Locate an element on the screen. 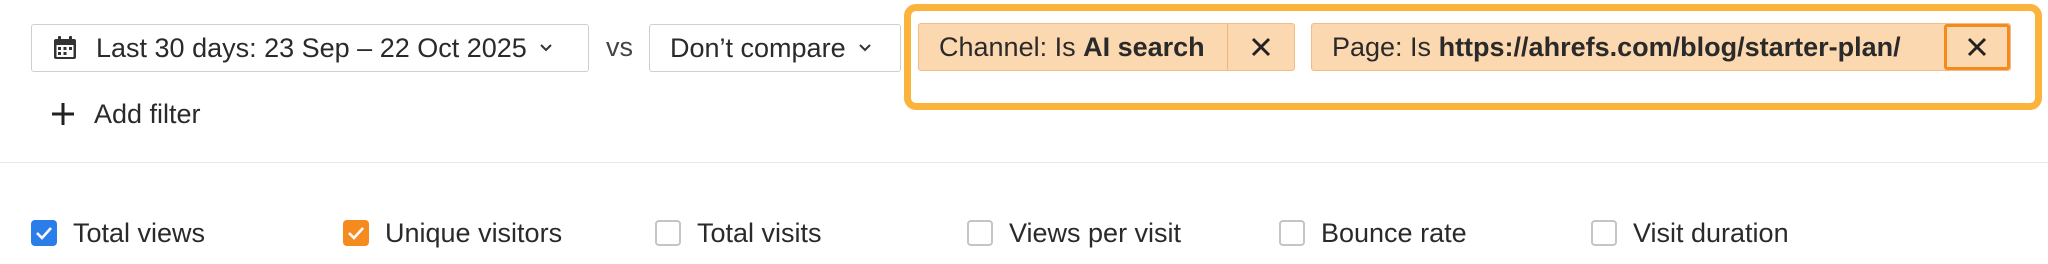 The image size is (2048, 264). compare-button: Don’t compare is located at coordinates (775, 48).